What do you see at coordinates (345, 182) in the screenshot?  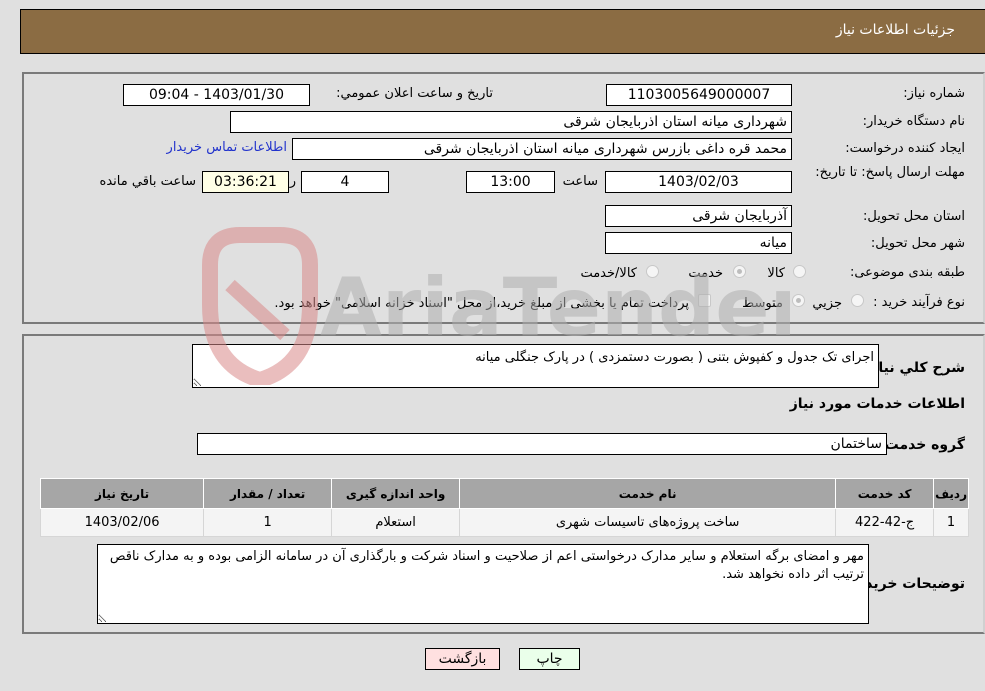 I see `remaining-days-field: 4` at bounding box center [345, 182].